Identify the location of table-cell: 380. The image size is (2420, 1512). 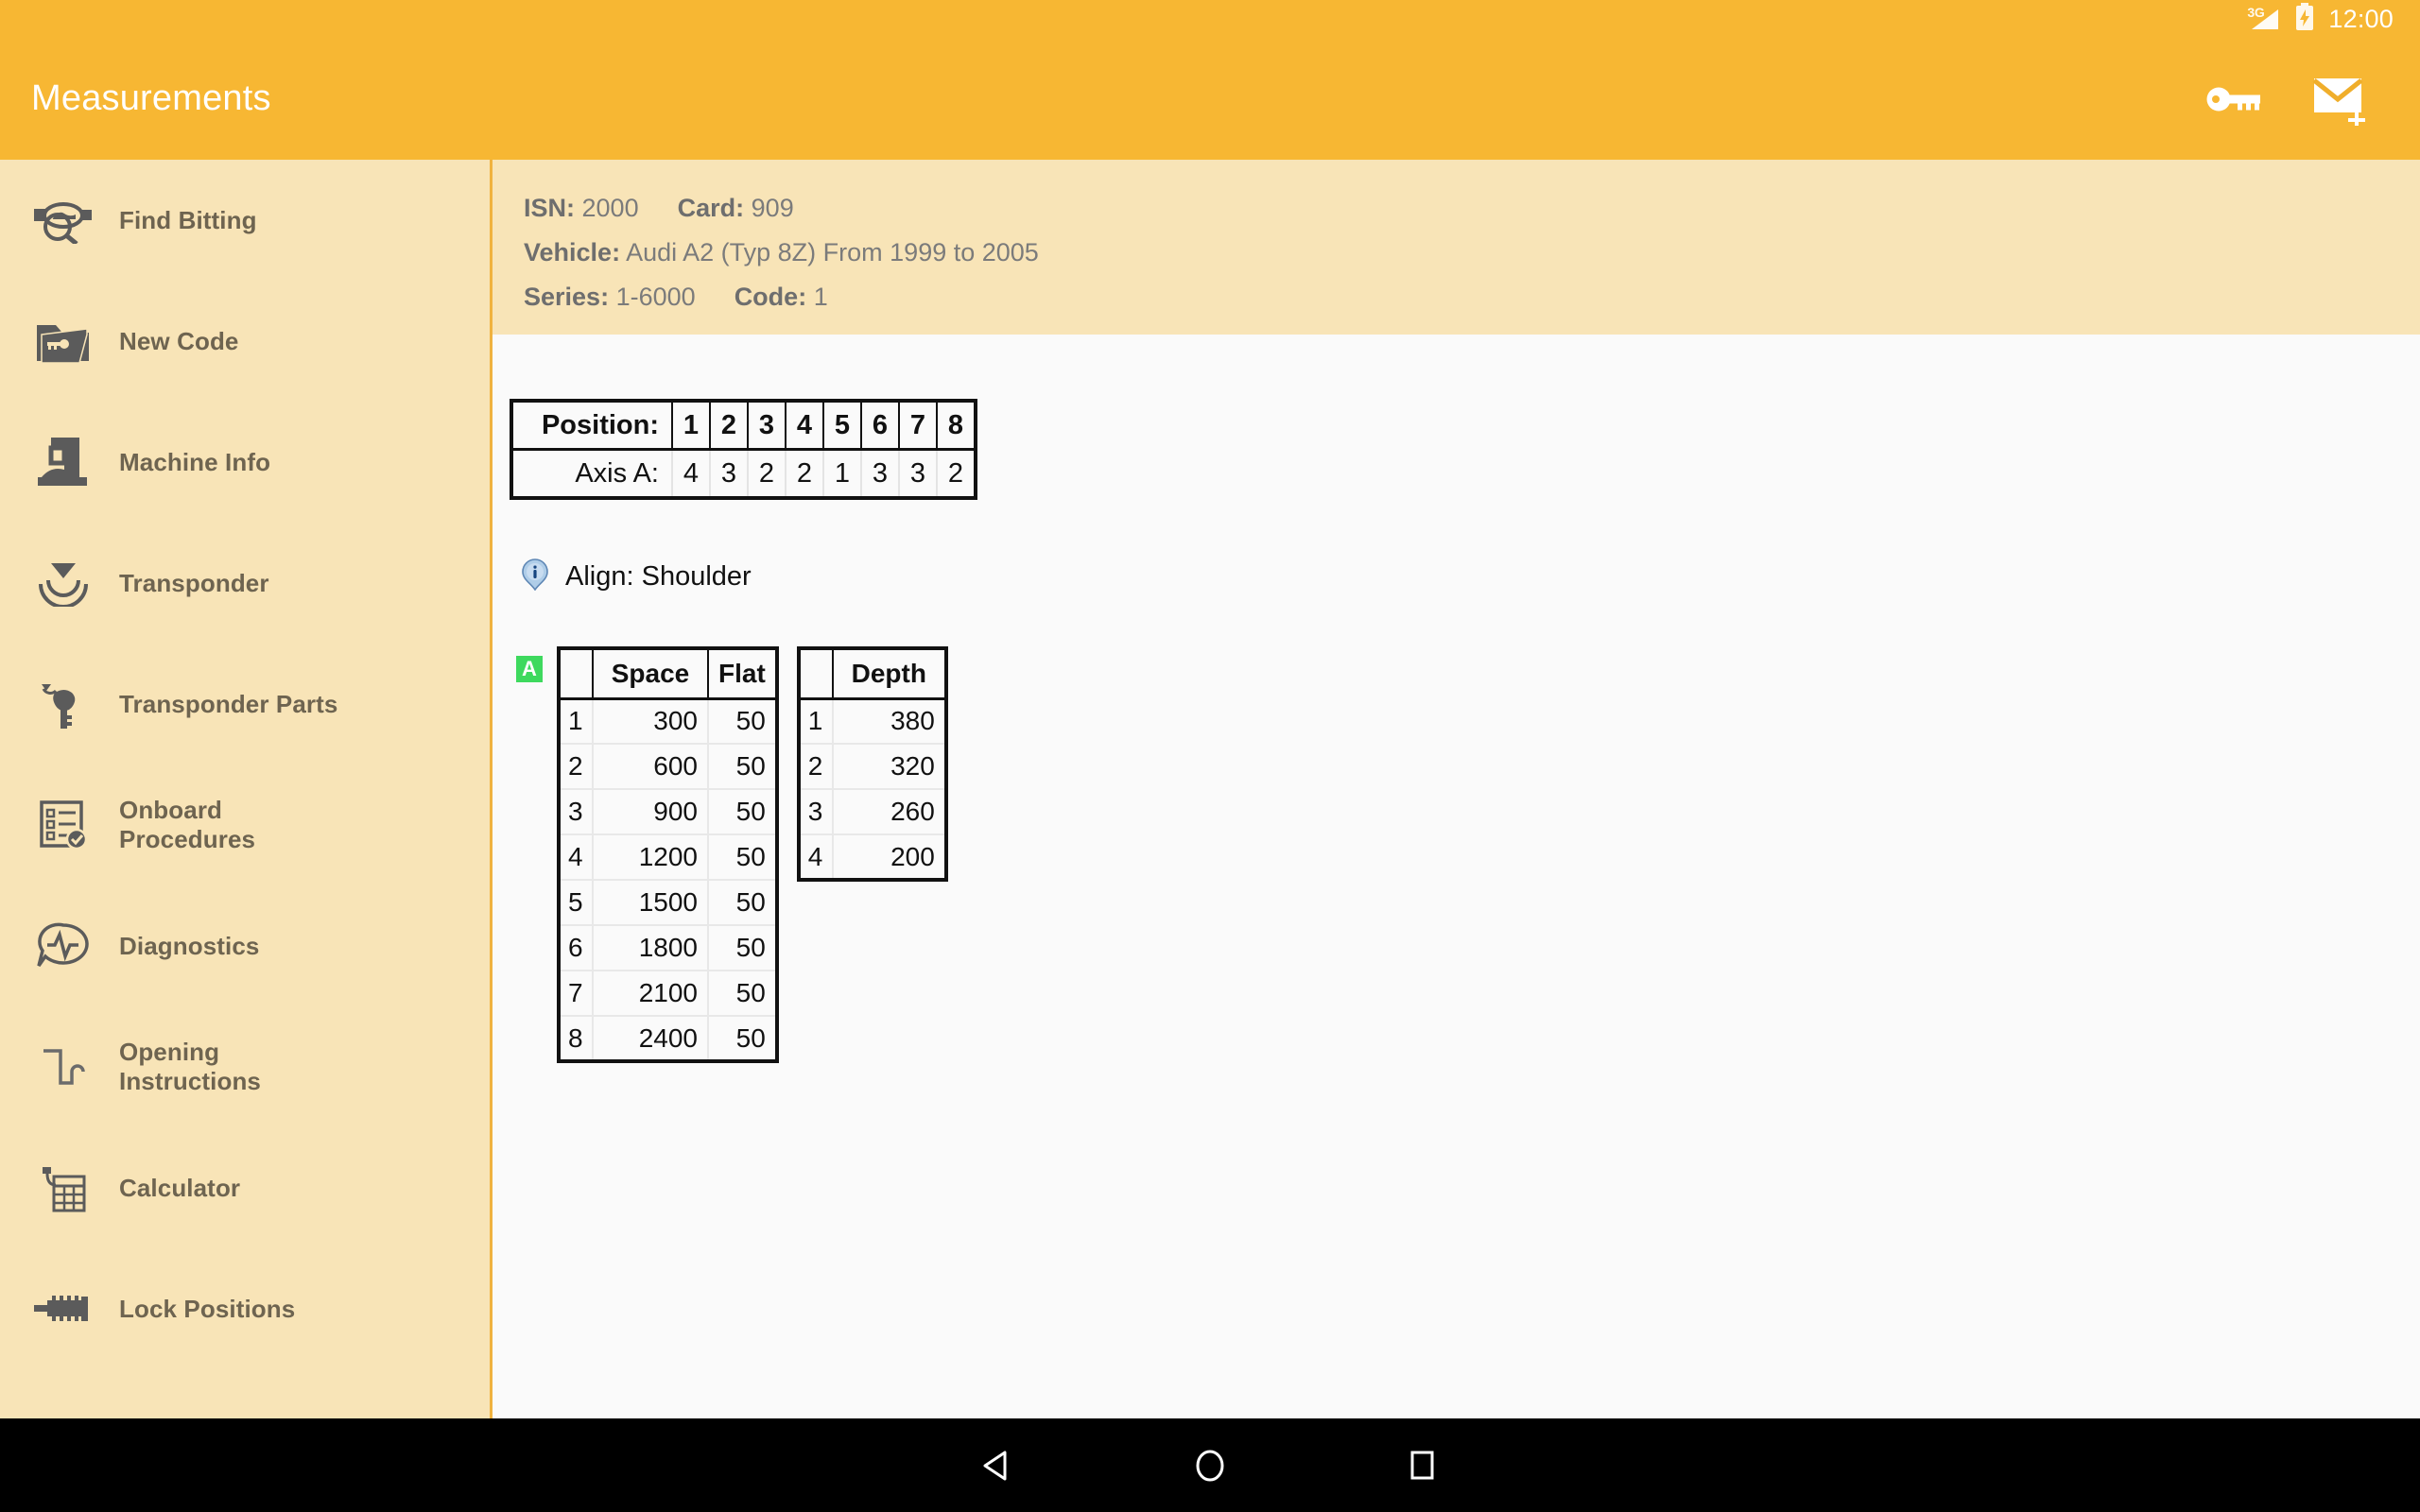
(888, 721).